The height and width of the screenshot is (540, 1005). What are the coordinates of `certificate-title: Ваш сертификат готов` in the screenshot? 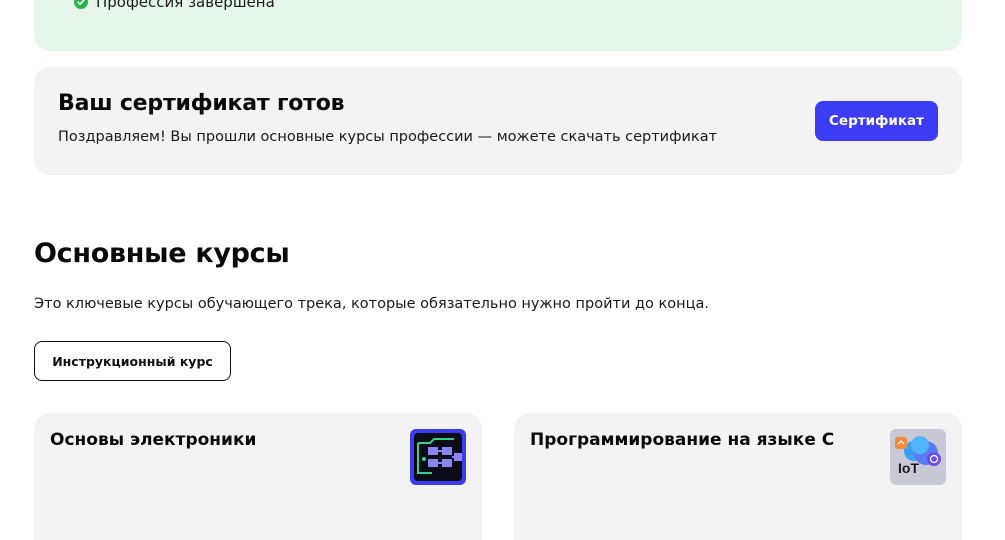 It's located at (201, 103).